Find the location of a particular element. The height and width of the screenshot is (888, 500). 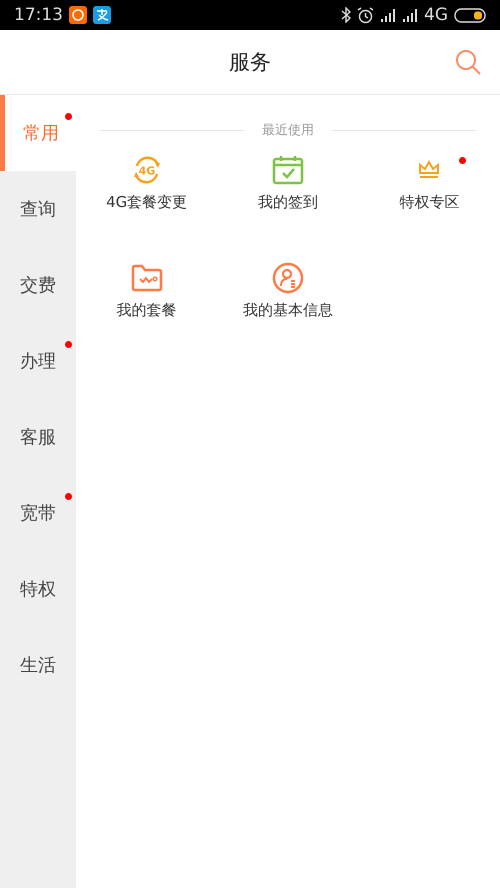

sidebar-tab: 特权 is located at coordinates (38, 589).